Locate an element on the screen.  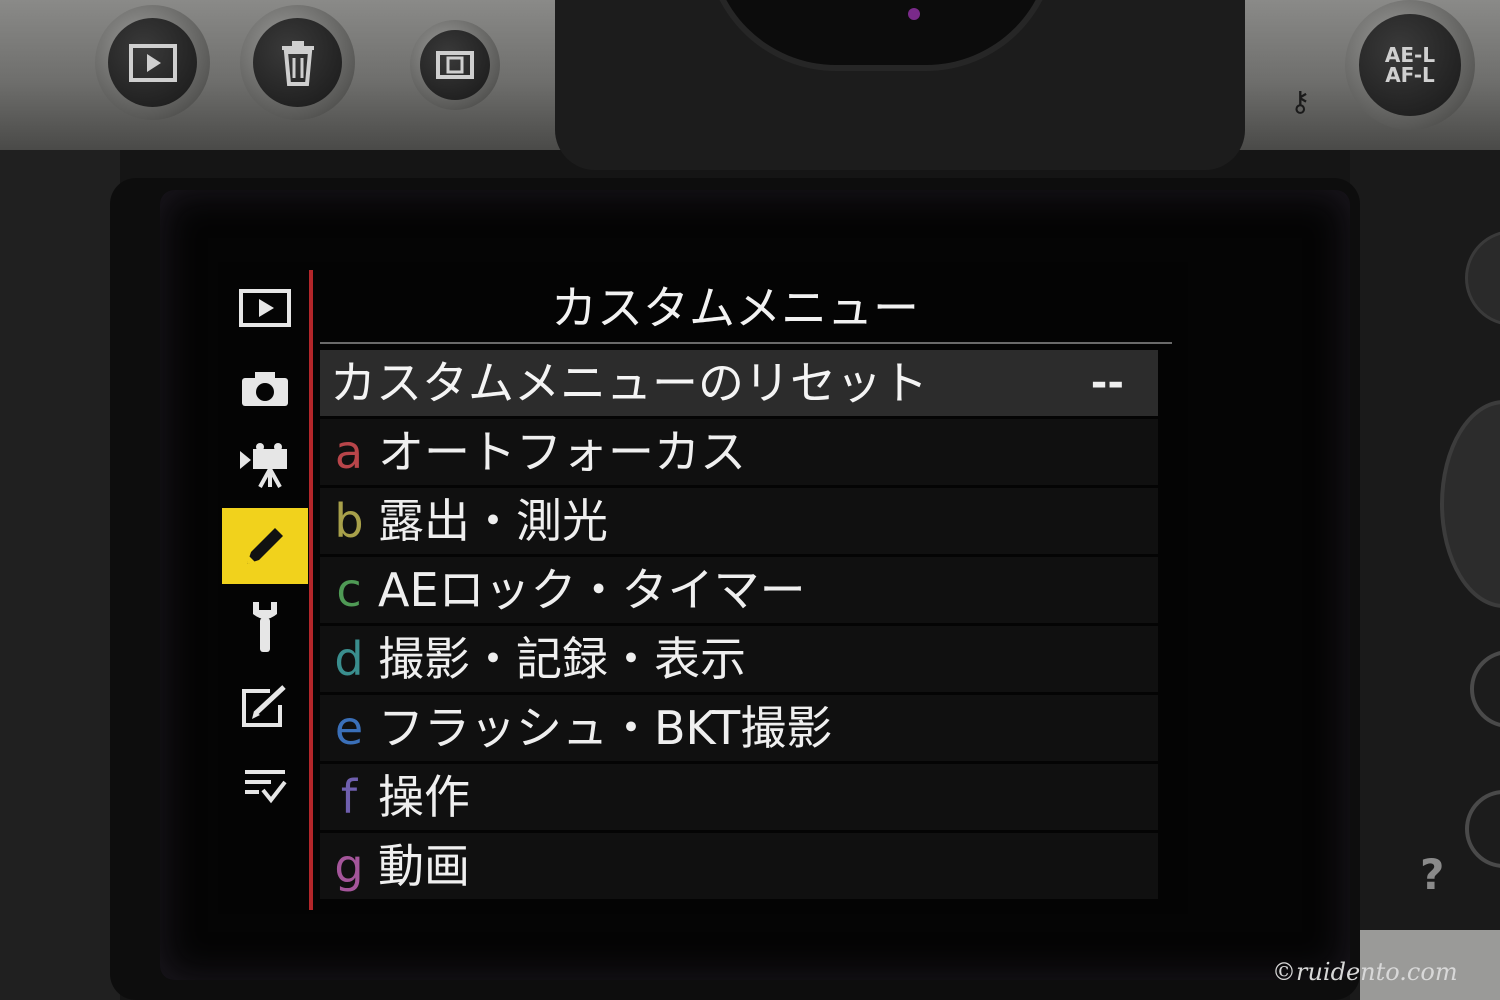
menu-item-letter: c is located at coordinates (349, 590).